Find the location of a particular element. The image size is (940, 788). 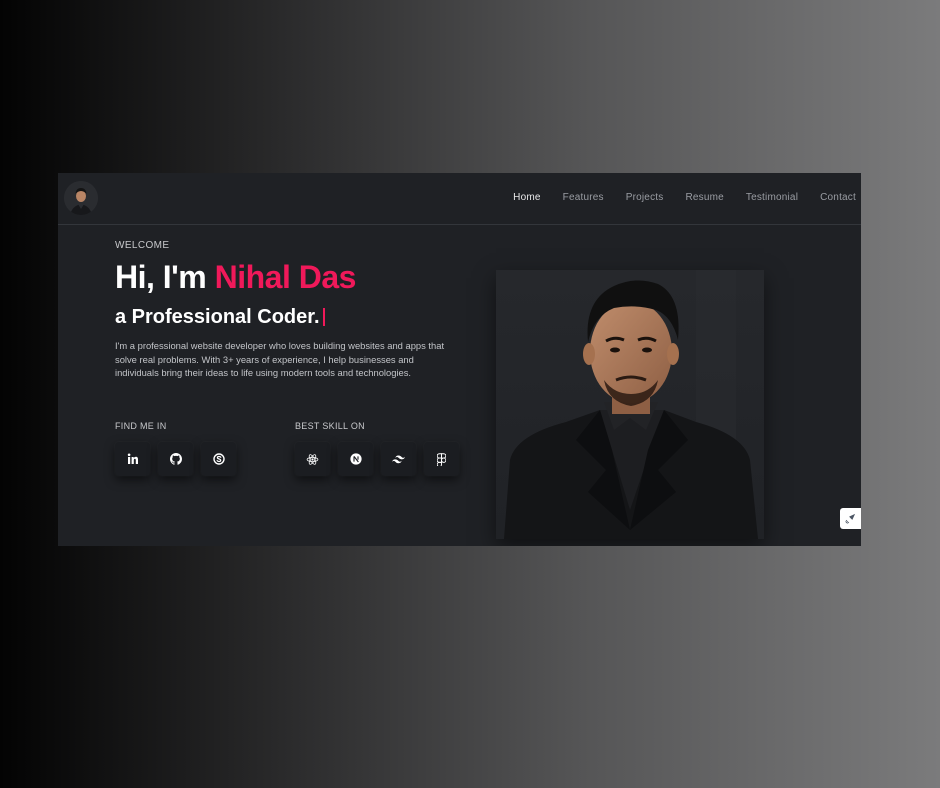

hero-subtitle-text: a Professional Coder. is located at coordinates (217, 317).